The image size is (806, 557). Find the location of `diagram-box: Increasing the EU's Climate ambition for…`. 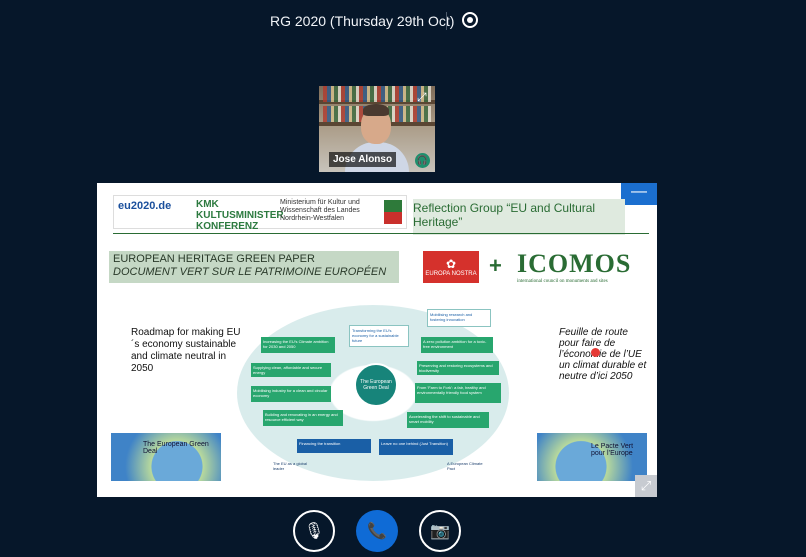

diagram-box: Increasing the EU's Climate ambition for… is located at coordinates (298, 345).